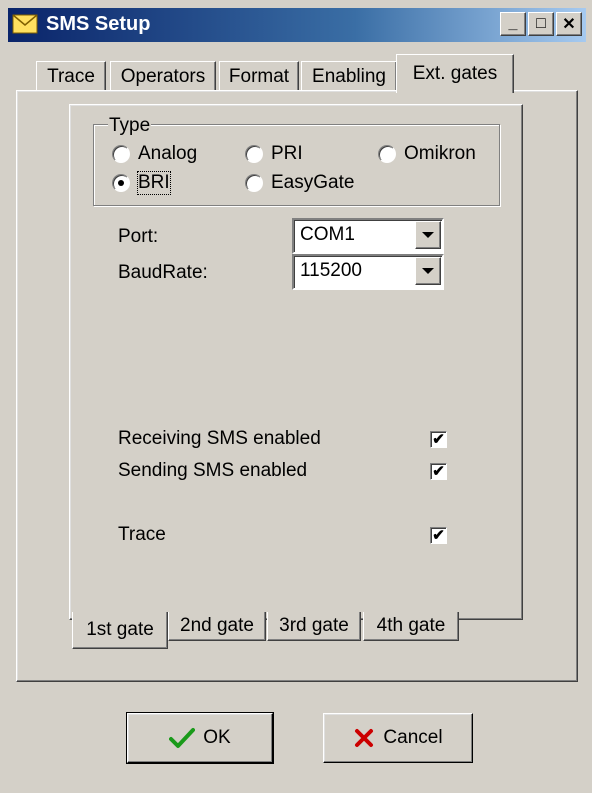  I want to click on receiving-sms-checkbox: ✔, so click(438, 439).